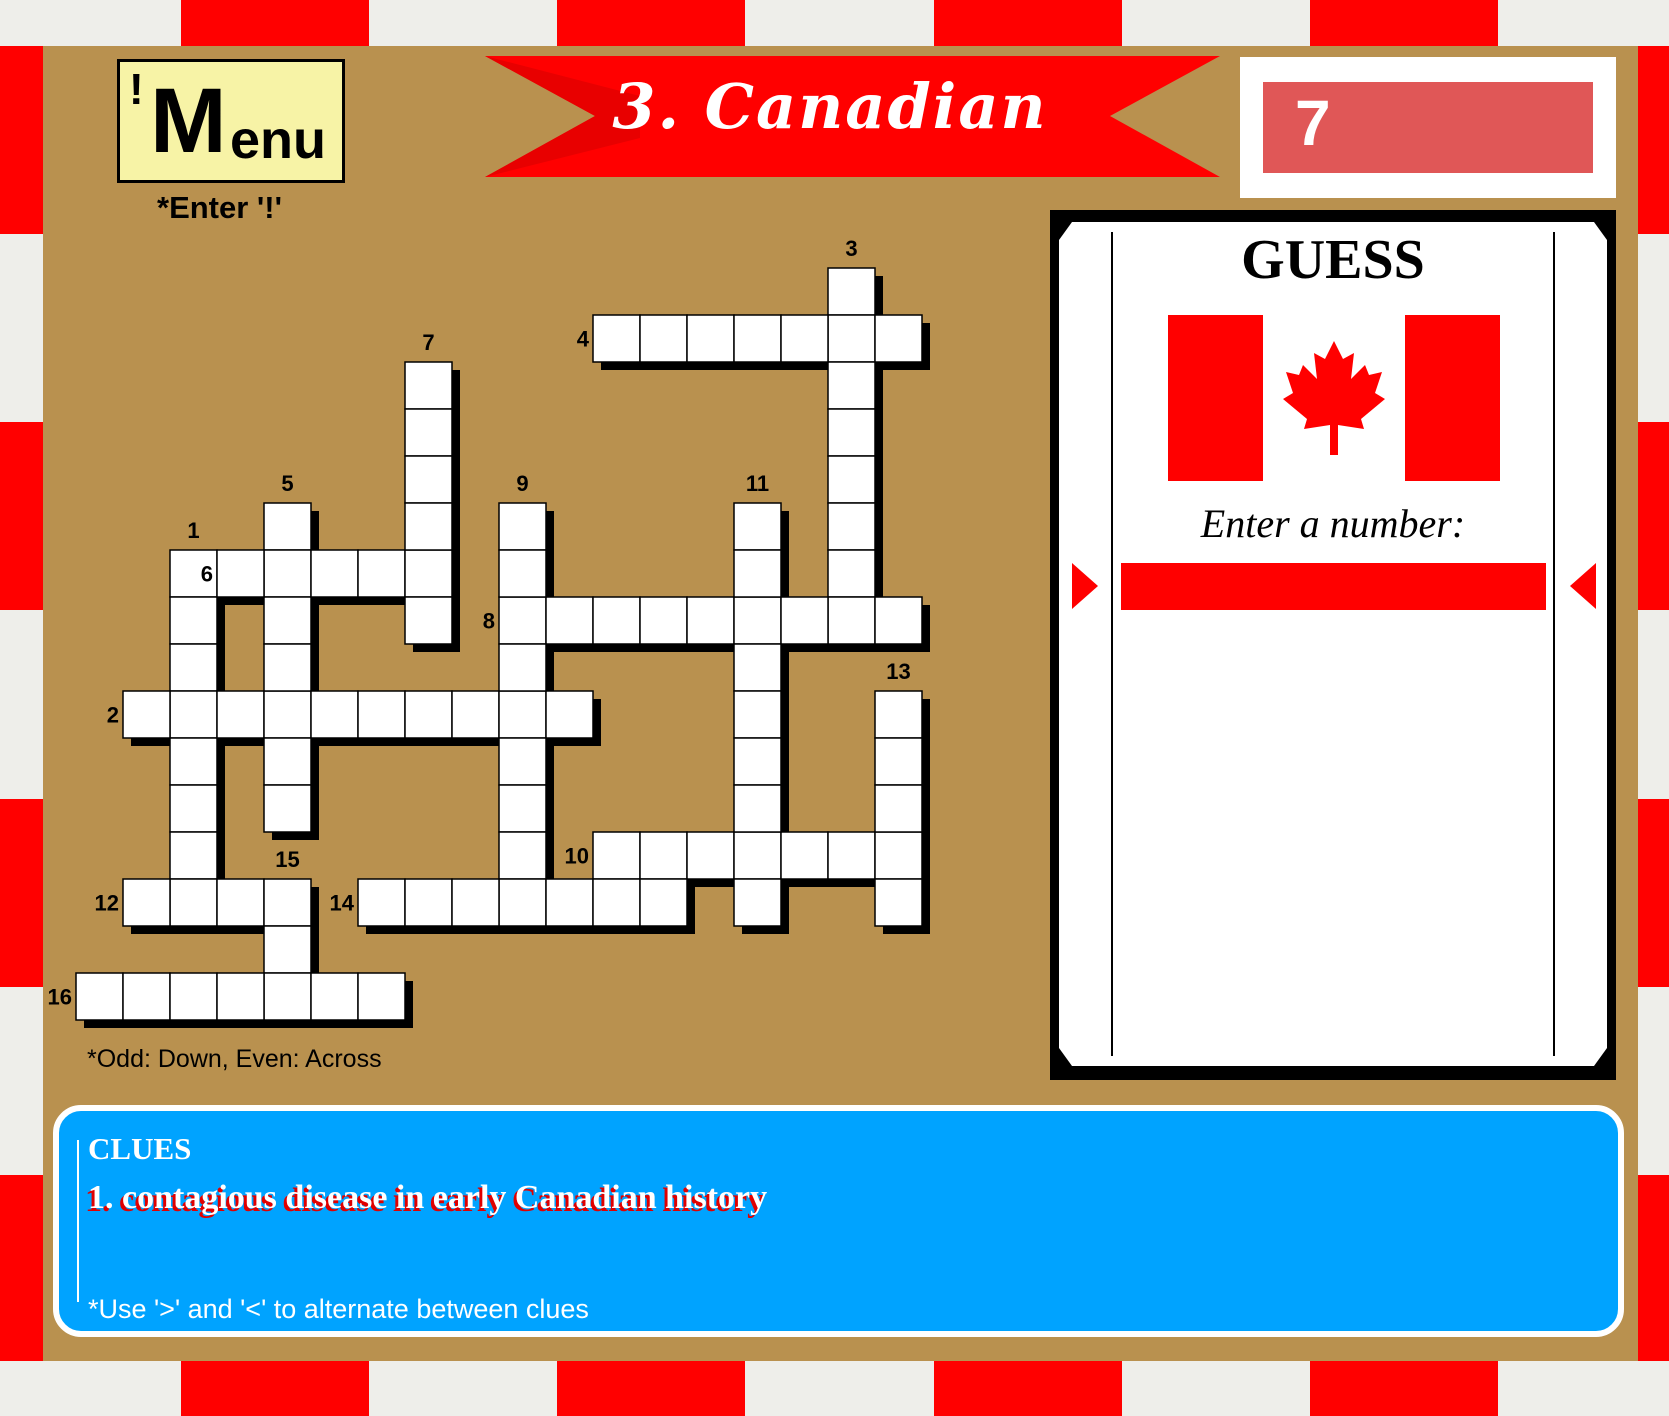 The height and width of the screenshot is (1416, 1669). What do you see at coordinates (234, 1059) in the screenshot?
I see `grid-legend: *Odd: Down, Even: Across` at bounding box center [234, 1059].